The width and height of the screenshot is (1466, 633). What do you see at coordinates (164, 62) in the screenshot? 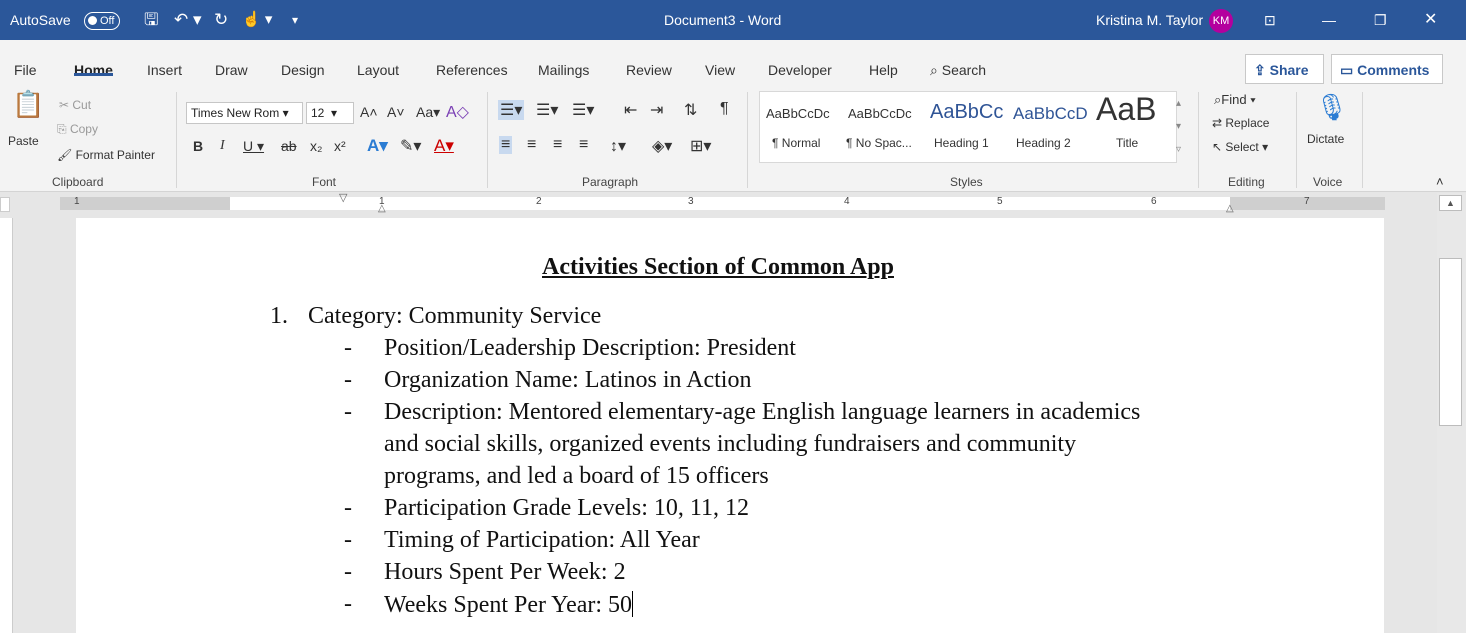
I see `tab-insert: Insert` at bounding box center [164, 62].